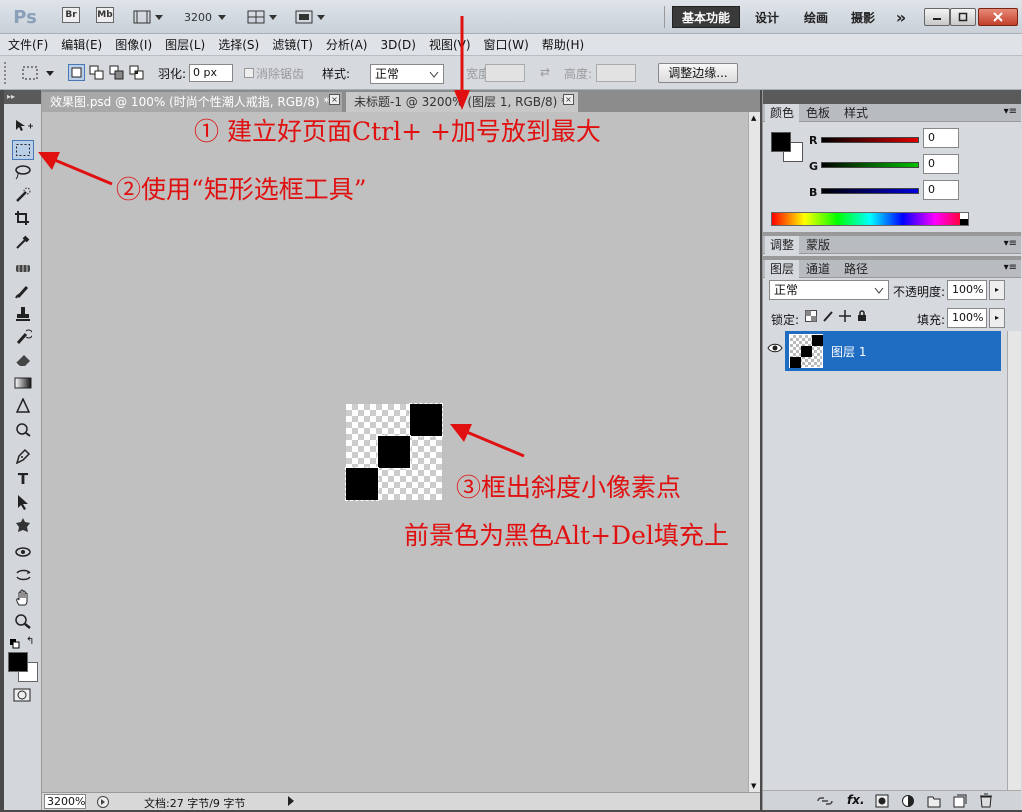  I want to click on tools-panel-header: ▸▸, so click(22, 97).